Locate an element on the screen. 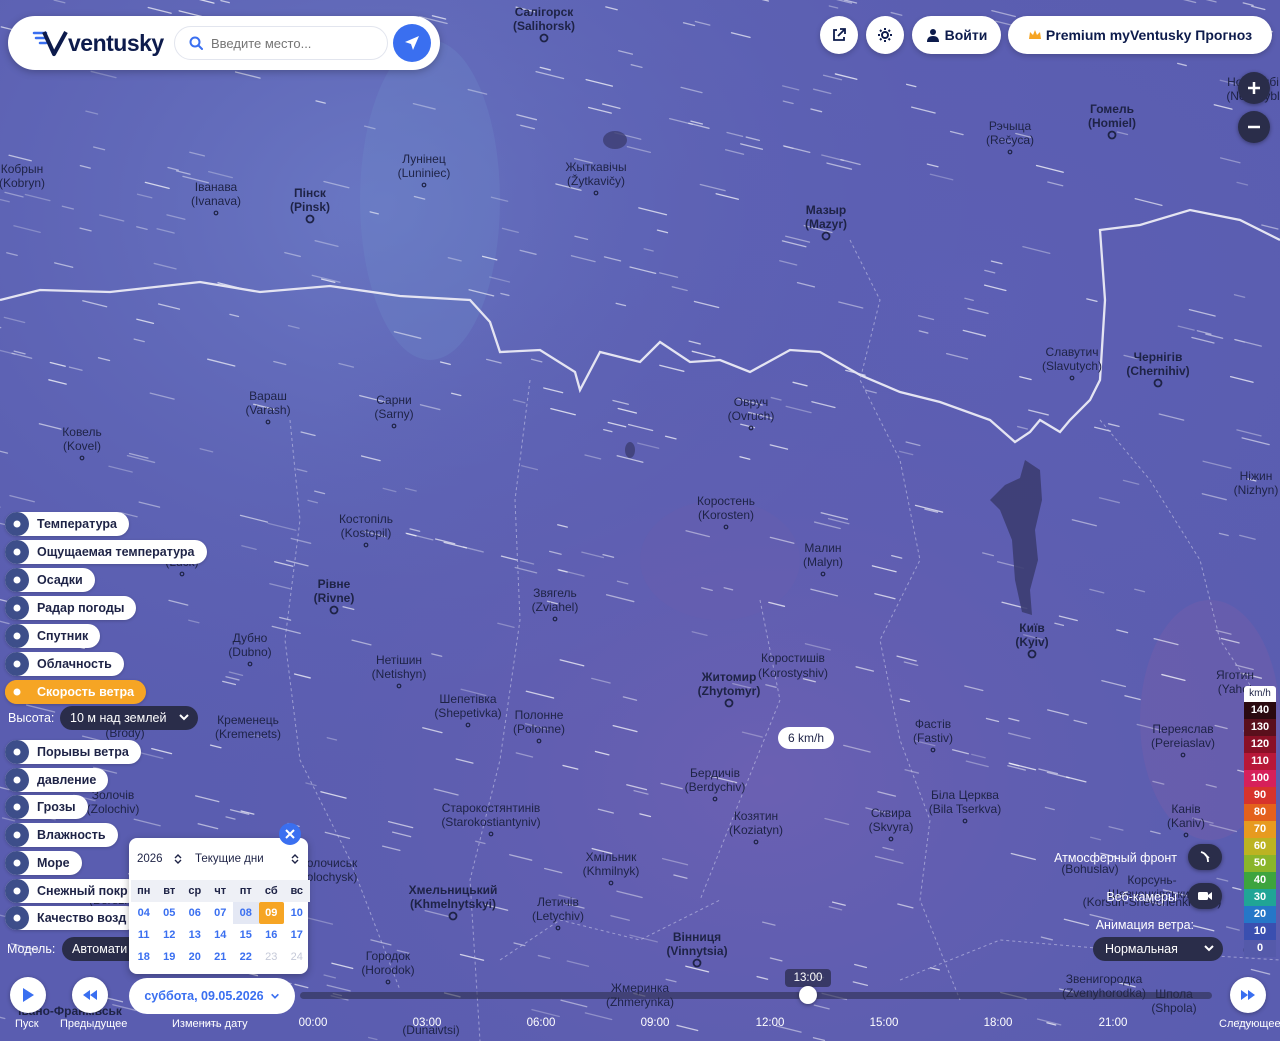 This screenshot has width=1280, height=1041. calendar-day: 13 is located at coordinates (195, 935).